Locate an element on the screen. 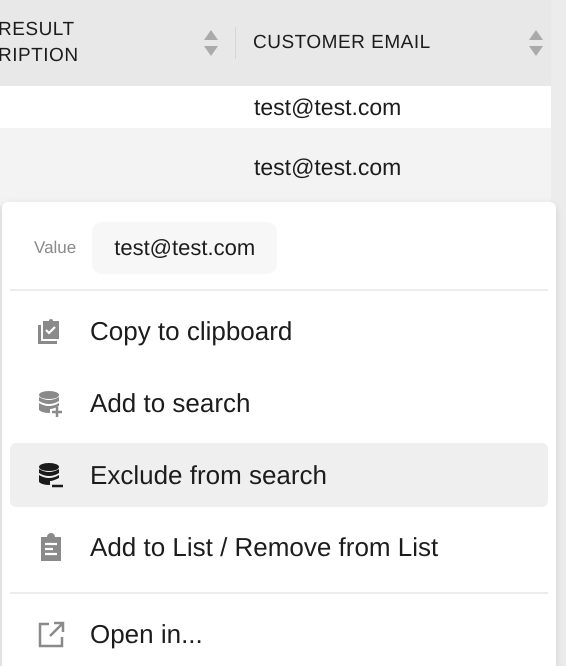 This screenshot has height=666, width=566. menu-item: Add to List / Remove from List is located at coordinates (279, 547).